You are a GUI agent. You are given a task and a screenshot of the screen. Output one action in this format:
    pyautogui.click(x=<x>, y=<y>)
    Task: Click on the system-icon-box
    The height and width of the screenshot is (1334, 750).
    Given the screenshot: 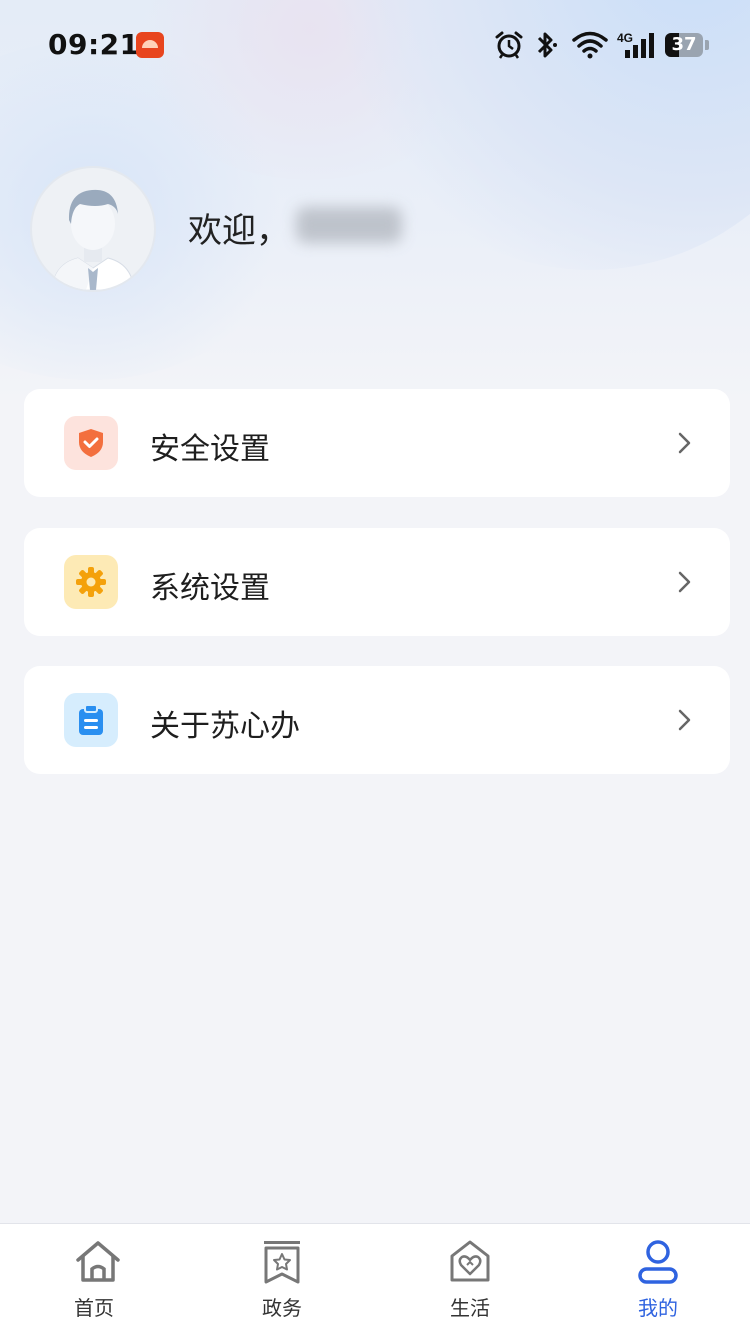 What is the action you would take?
    pyautogui.click(x=91, y=582)
    